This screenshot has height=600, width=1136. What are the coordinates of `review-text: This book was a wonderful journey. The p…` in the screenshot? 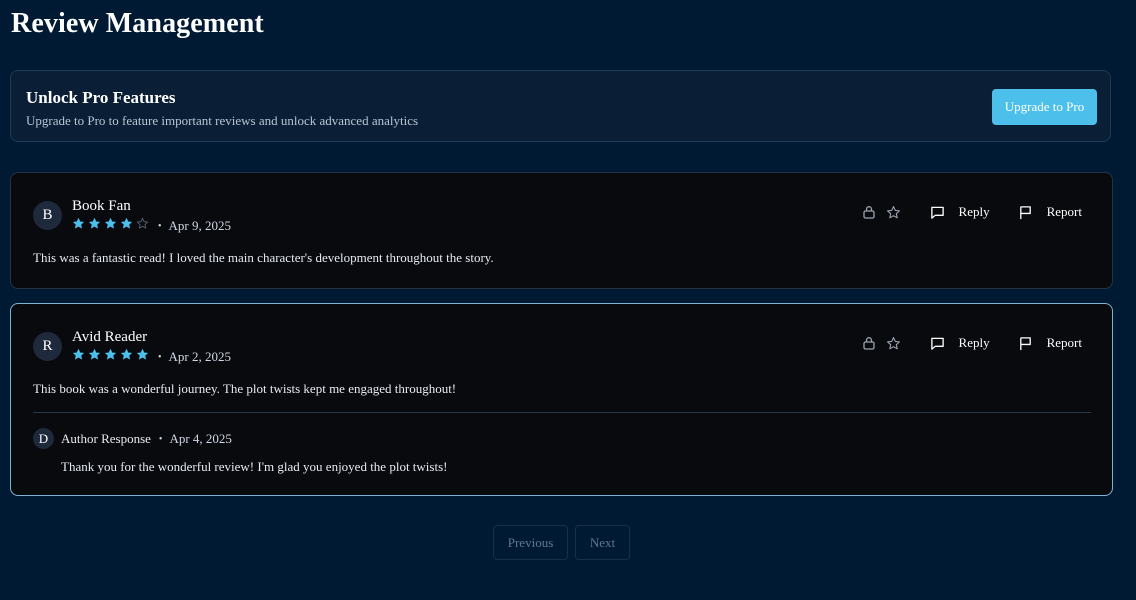 It's located at (245, 388).